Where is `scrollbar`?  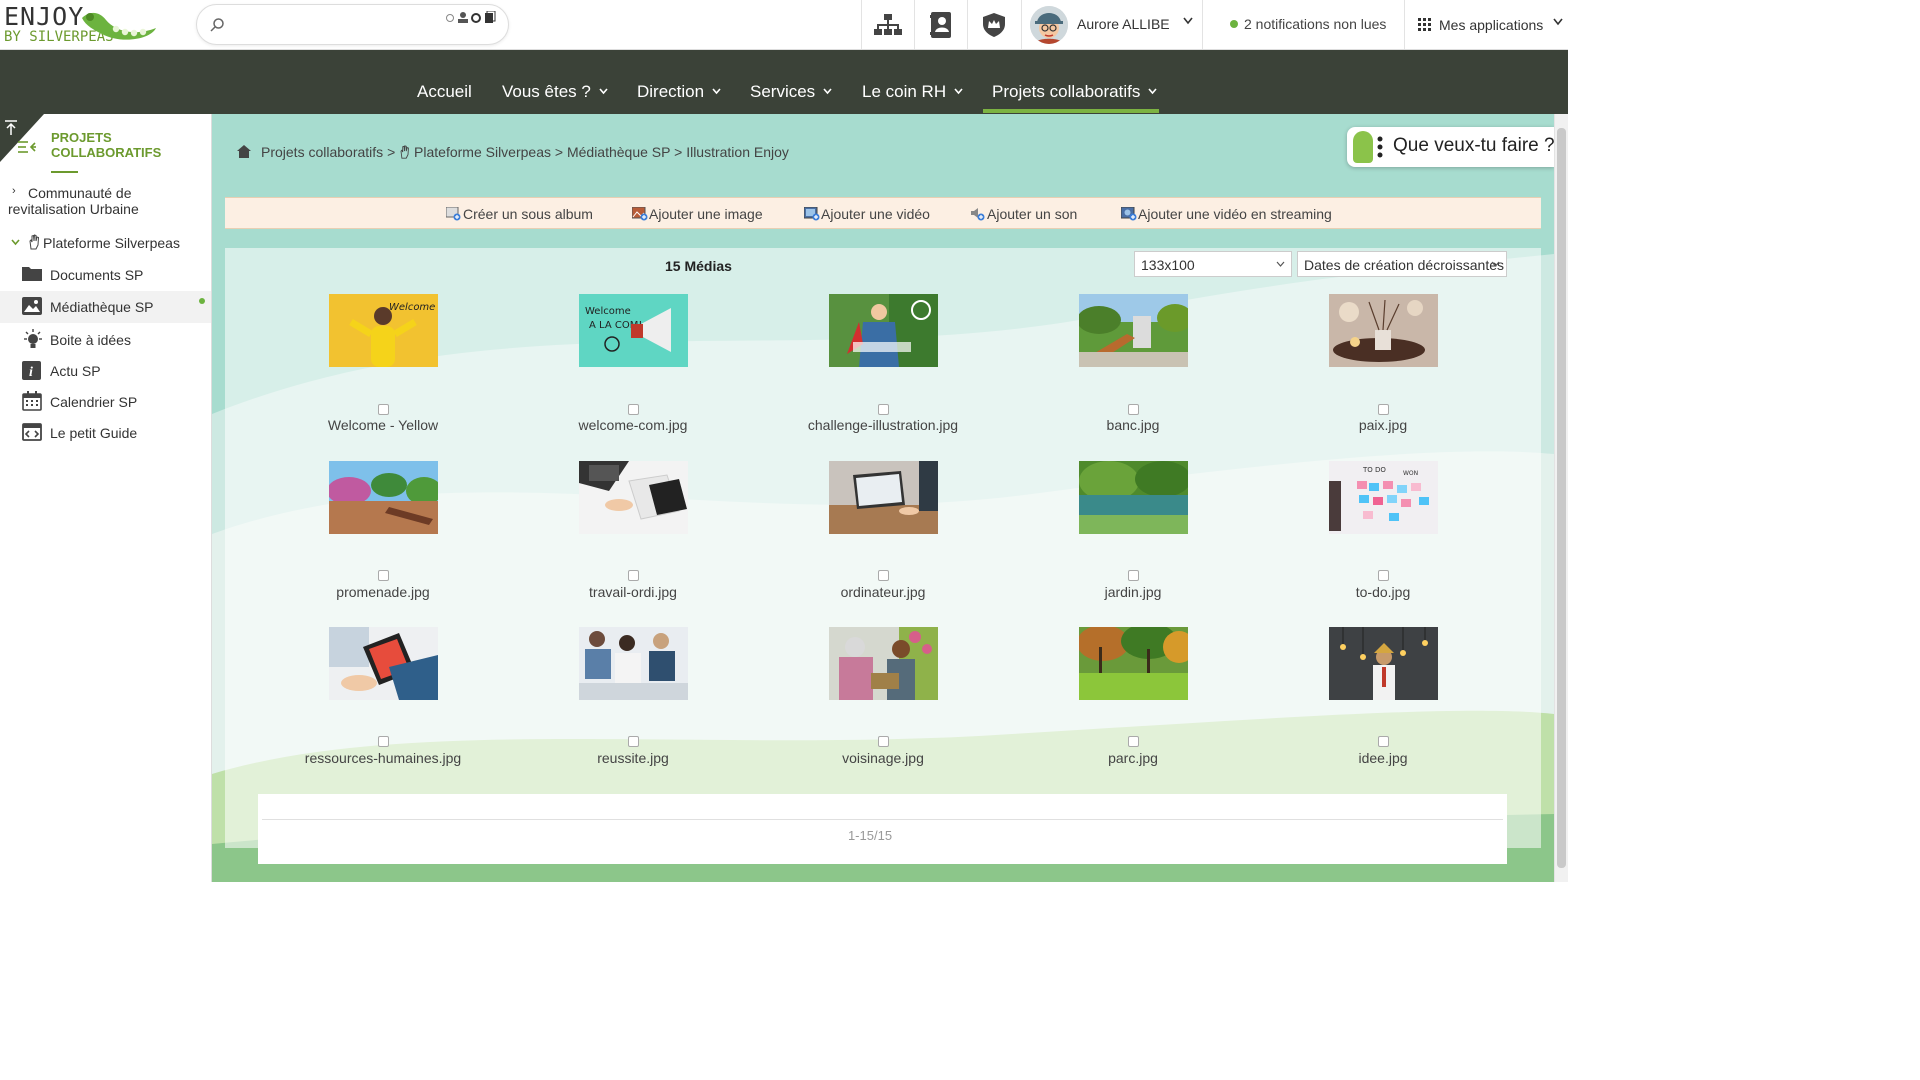 scrollbar is located at coordinates (1561, 498).